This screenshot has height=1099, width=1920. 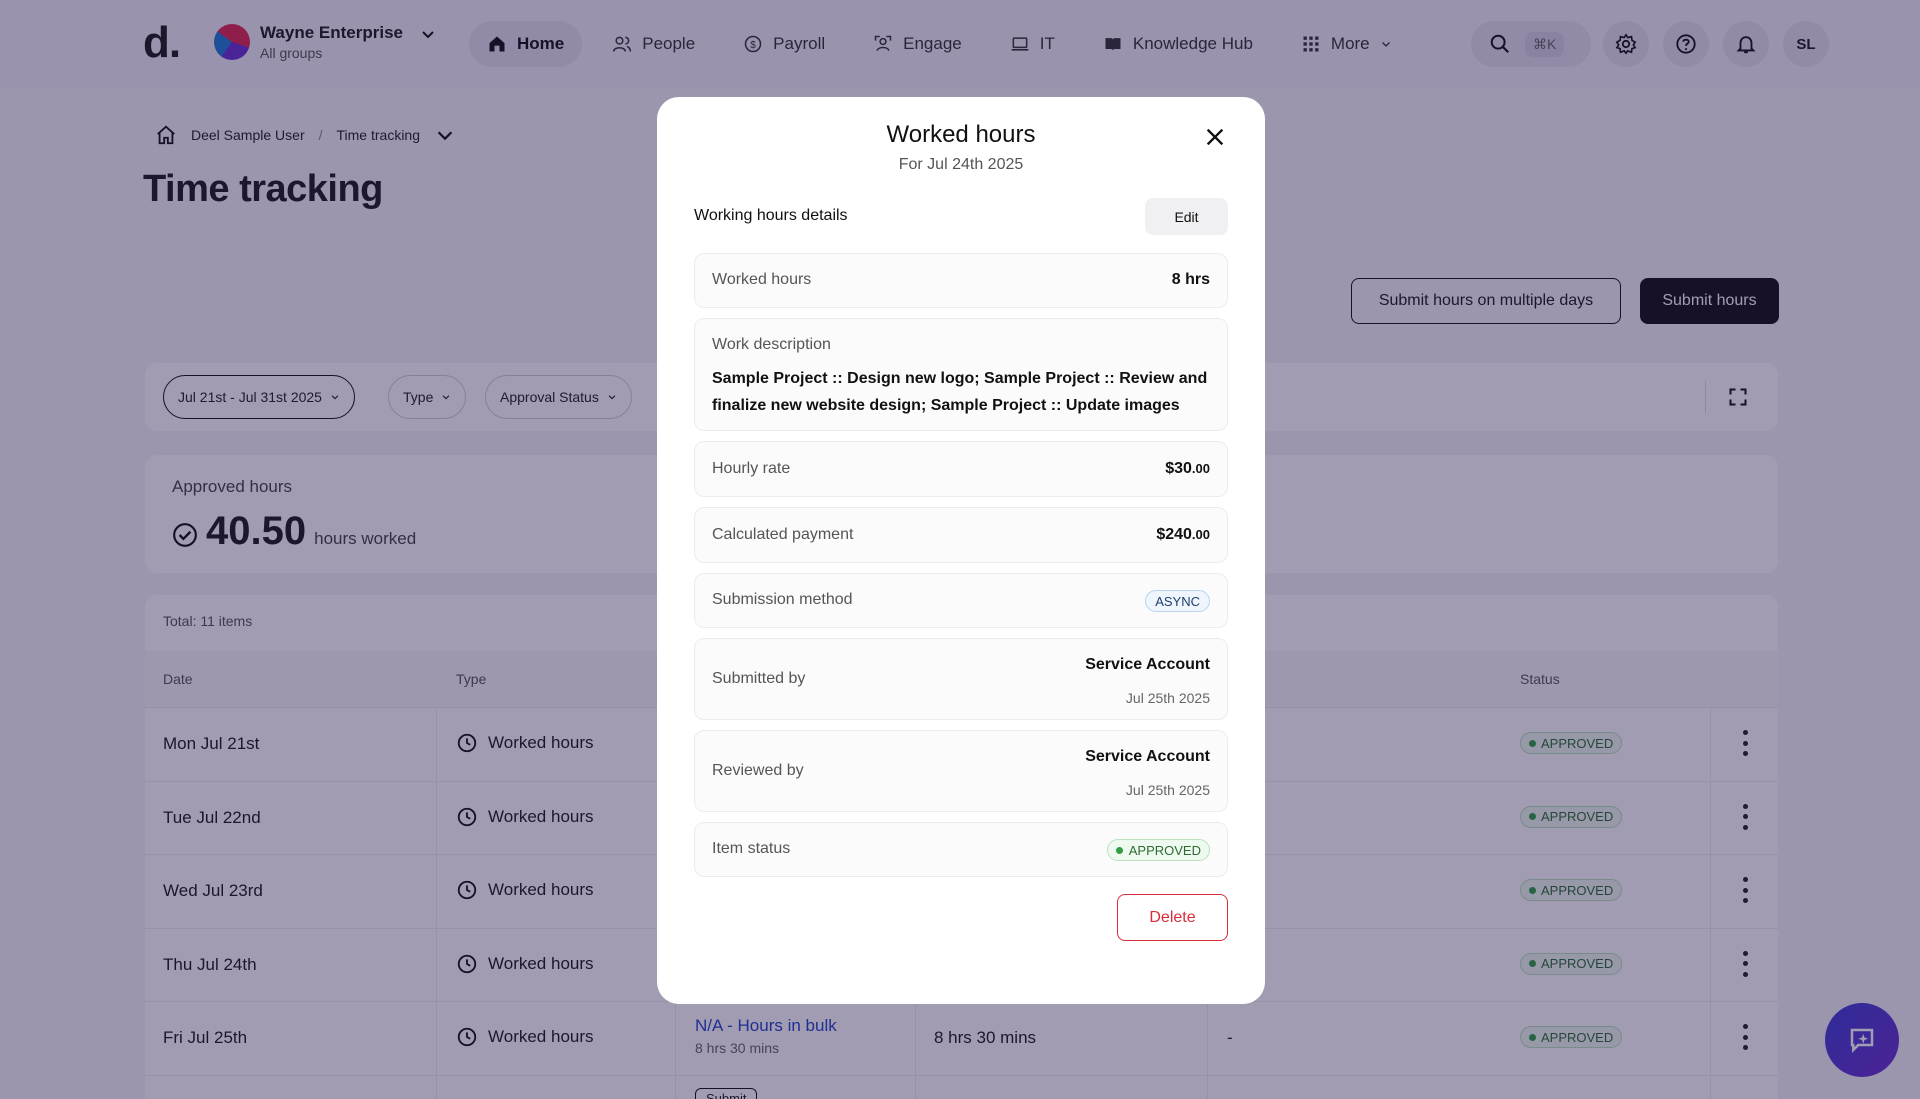 What do you see at coordinates (1147, 664) in the screenshot?
I see `submitted-by-name: Service Account` at bounding box center [1147, 664].